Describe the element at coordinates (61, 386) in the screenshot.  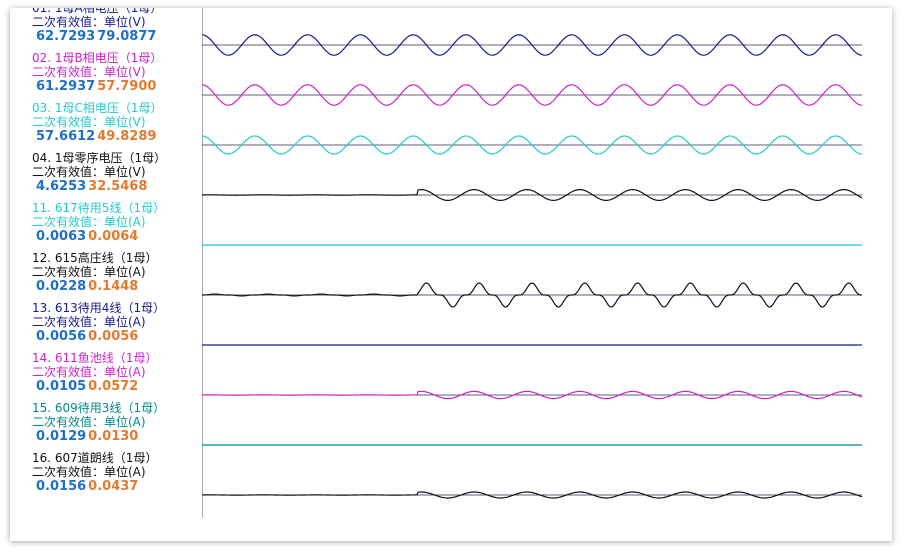
I see `rms-value-cursor1: 0.0105` at that location.